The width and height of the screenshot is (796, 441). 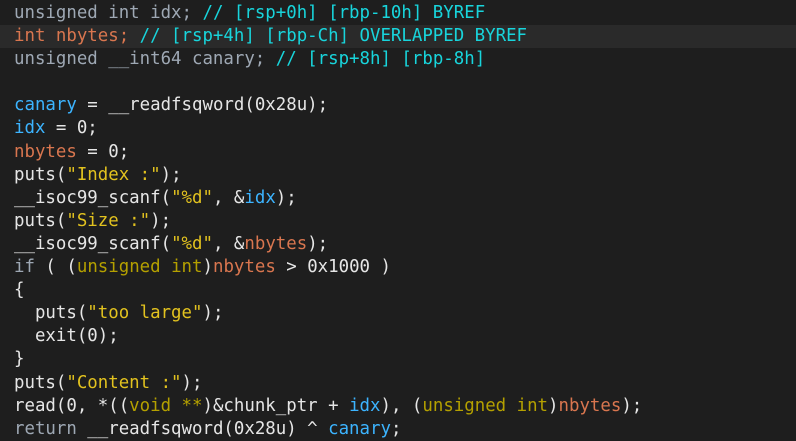 I want to click on code-token: ;, so click(x=396, y=429).